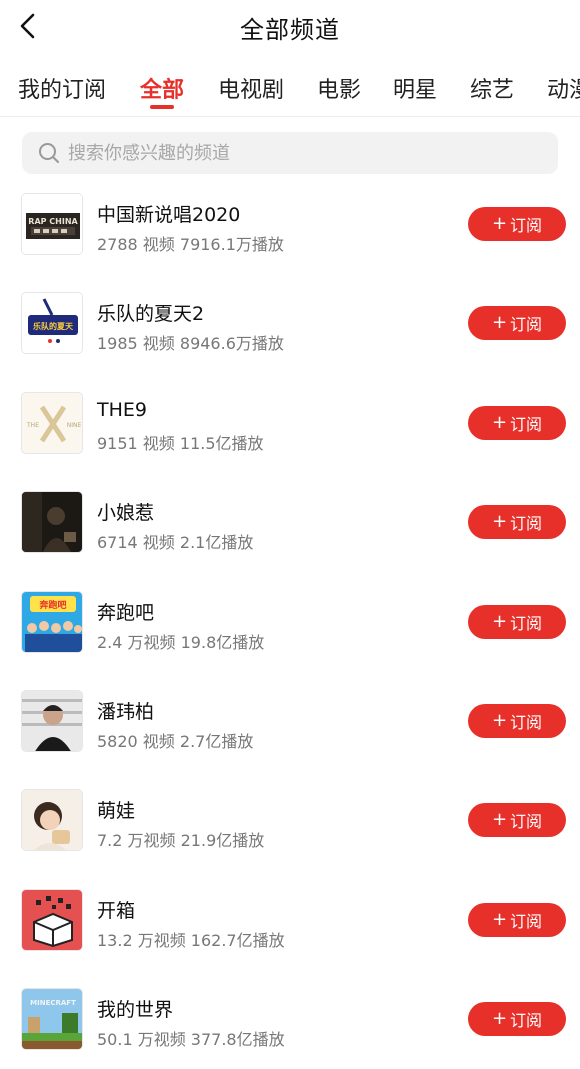  What do you see at coordinates (162, 88) in the screenshot?
I see `tab-all: 全部` at bounding box center [162, 88].